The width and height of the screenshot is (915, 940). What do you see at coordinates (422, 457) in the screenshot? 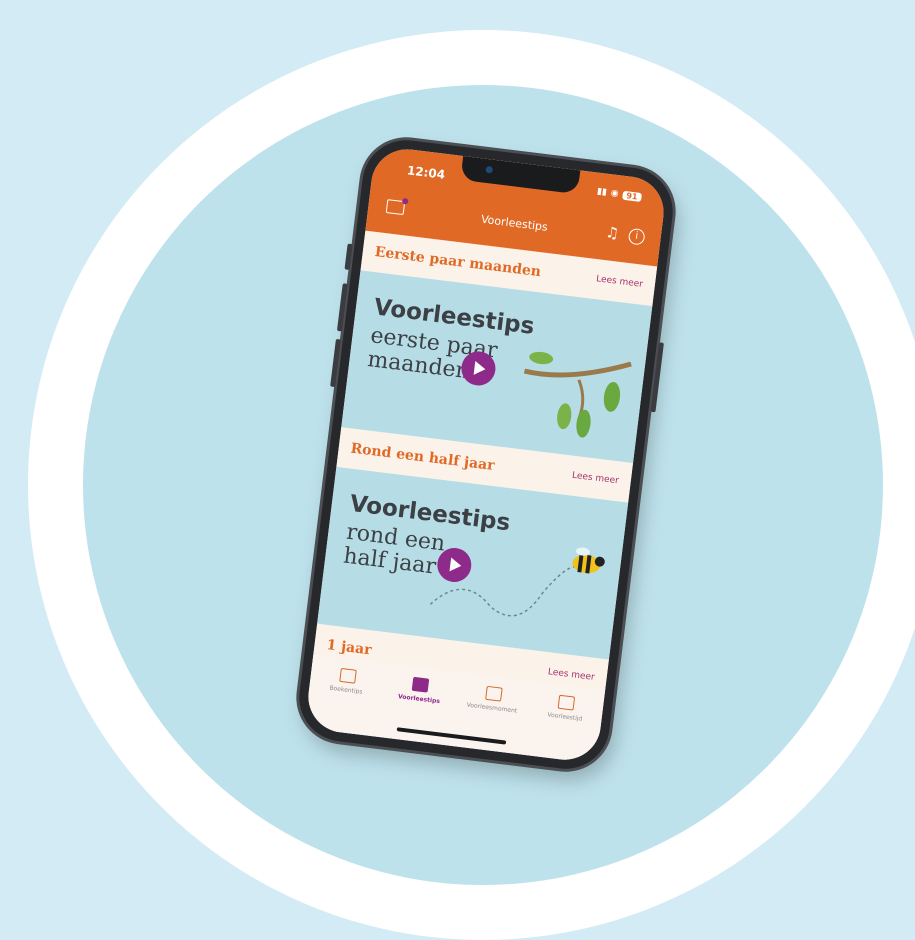
I see `section-title: Rond een half jaar` at bounding box center [422, 457].